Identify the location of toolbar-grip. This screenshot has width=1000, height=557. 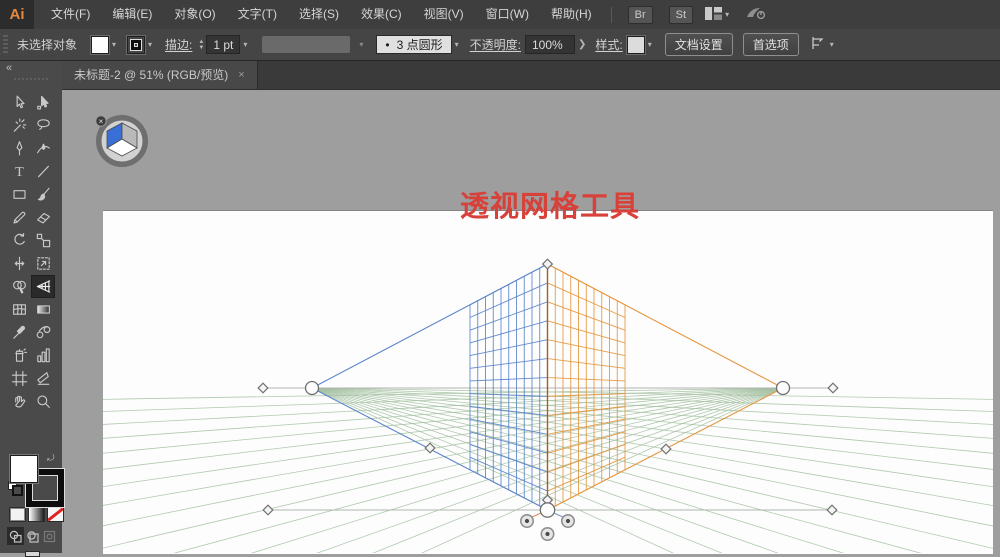
(31, 79).